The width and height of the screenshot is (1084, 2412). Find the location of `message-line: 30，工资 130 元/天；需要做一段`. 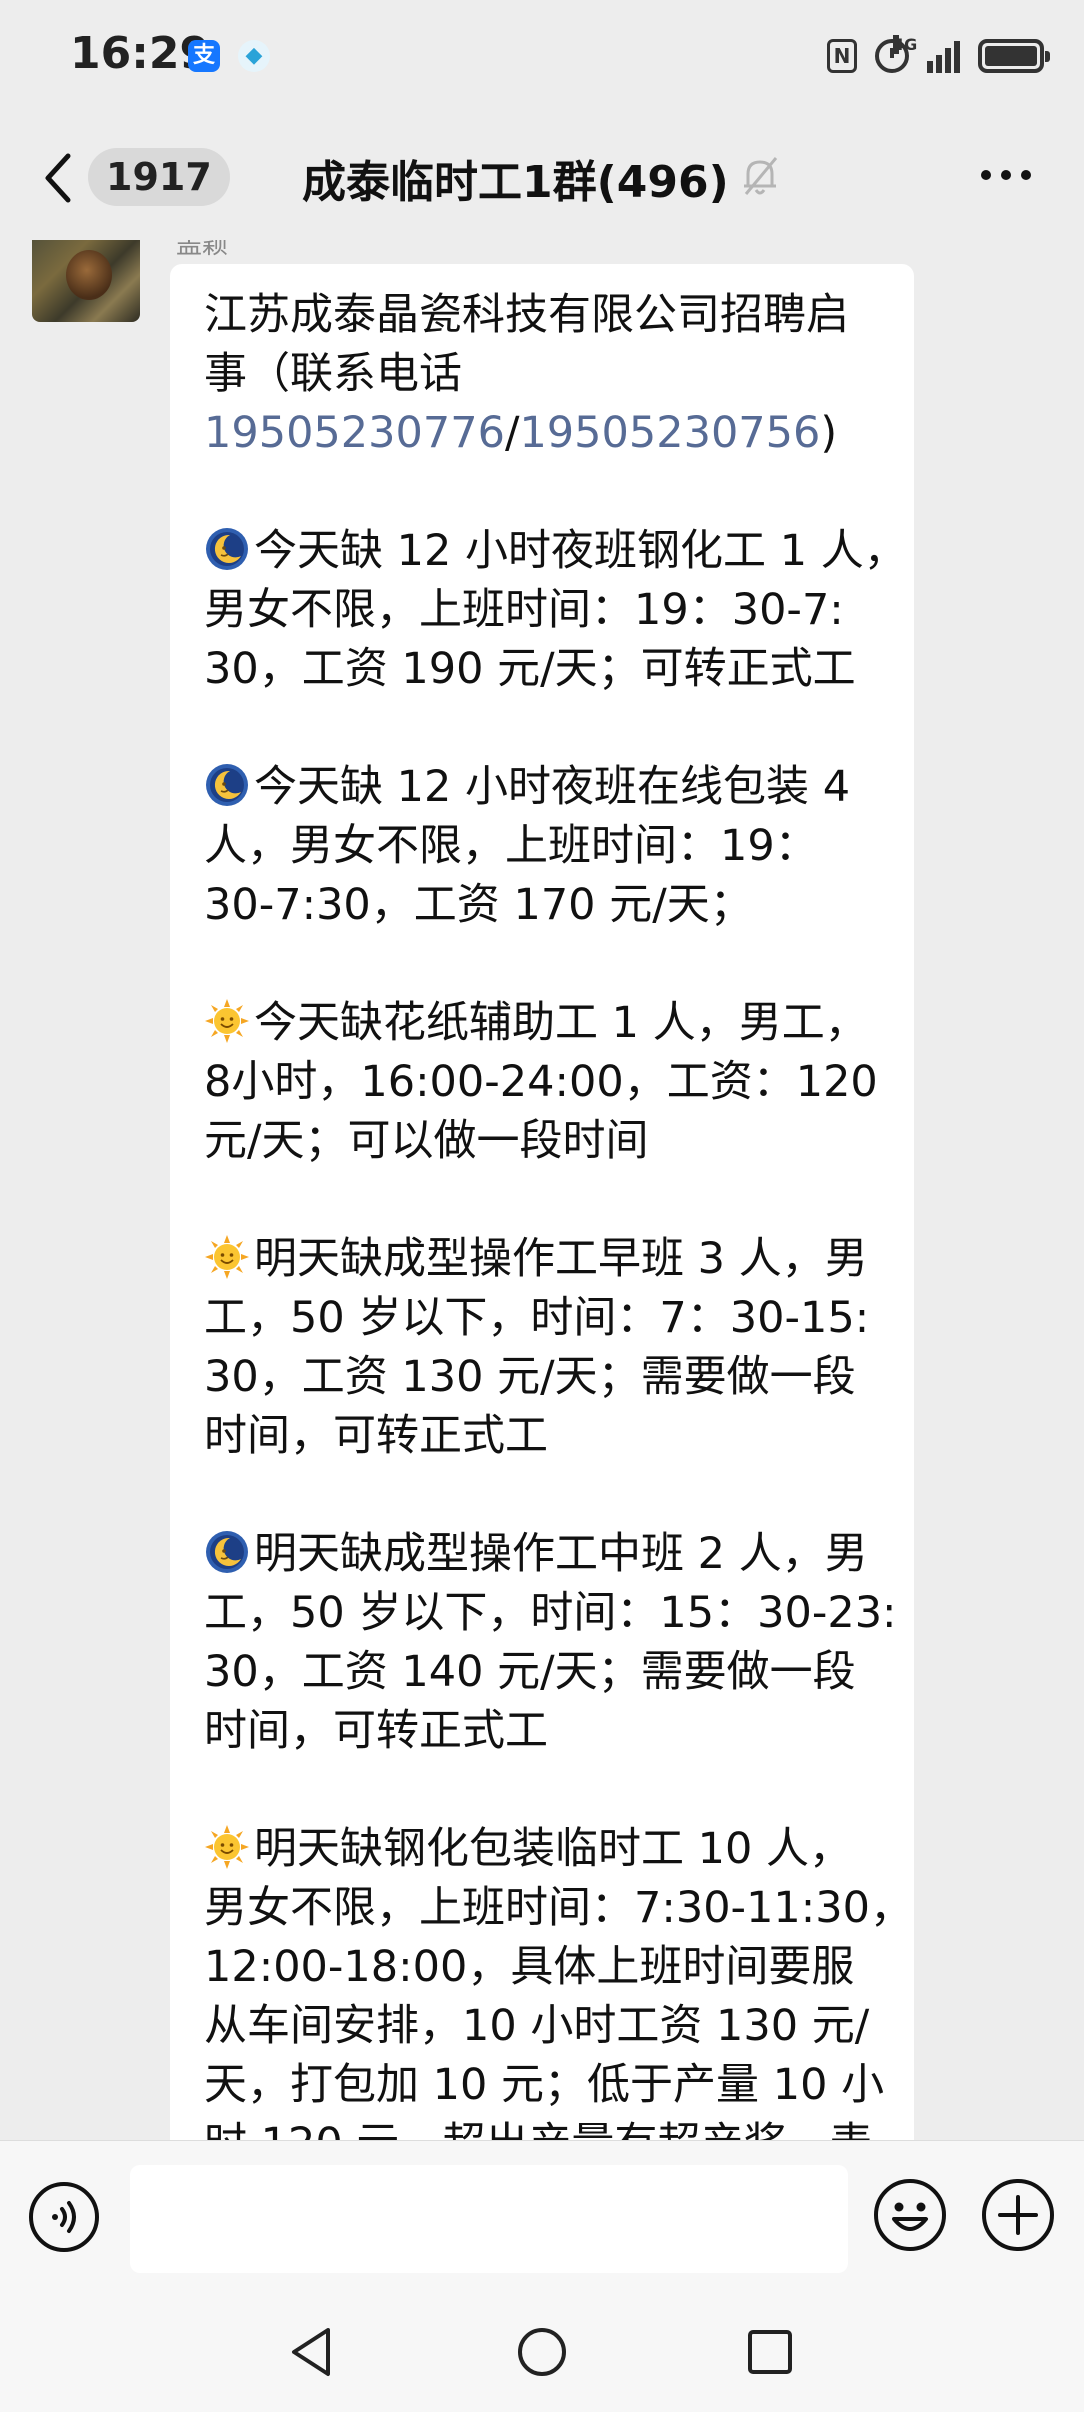

message-line: 30，工资 130 元/天；需要做一段 is located at coordinates (544, 1377).